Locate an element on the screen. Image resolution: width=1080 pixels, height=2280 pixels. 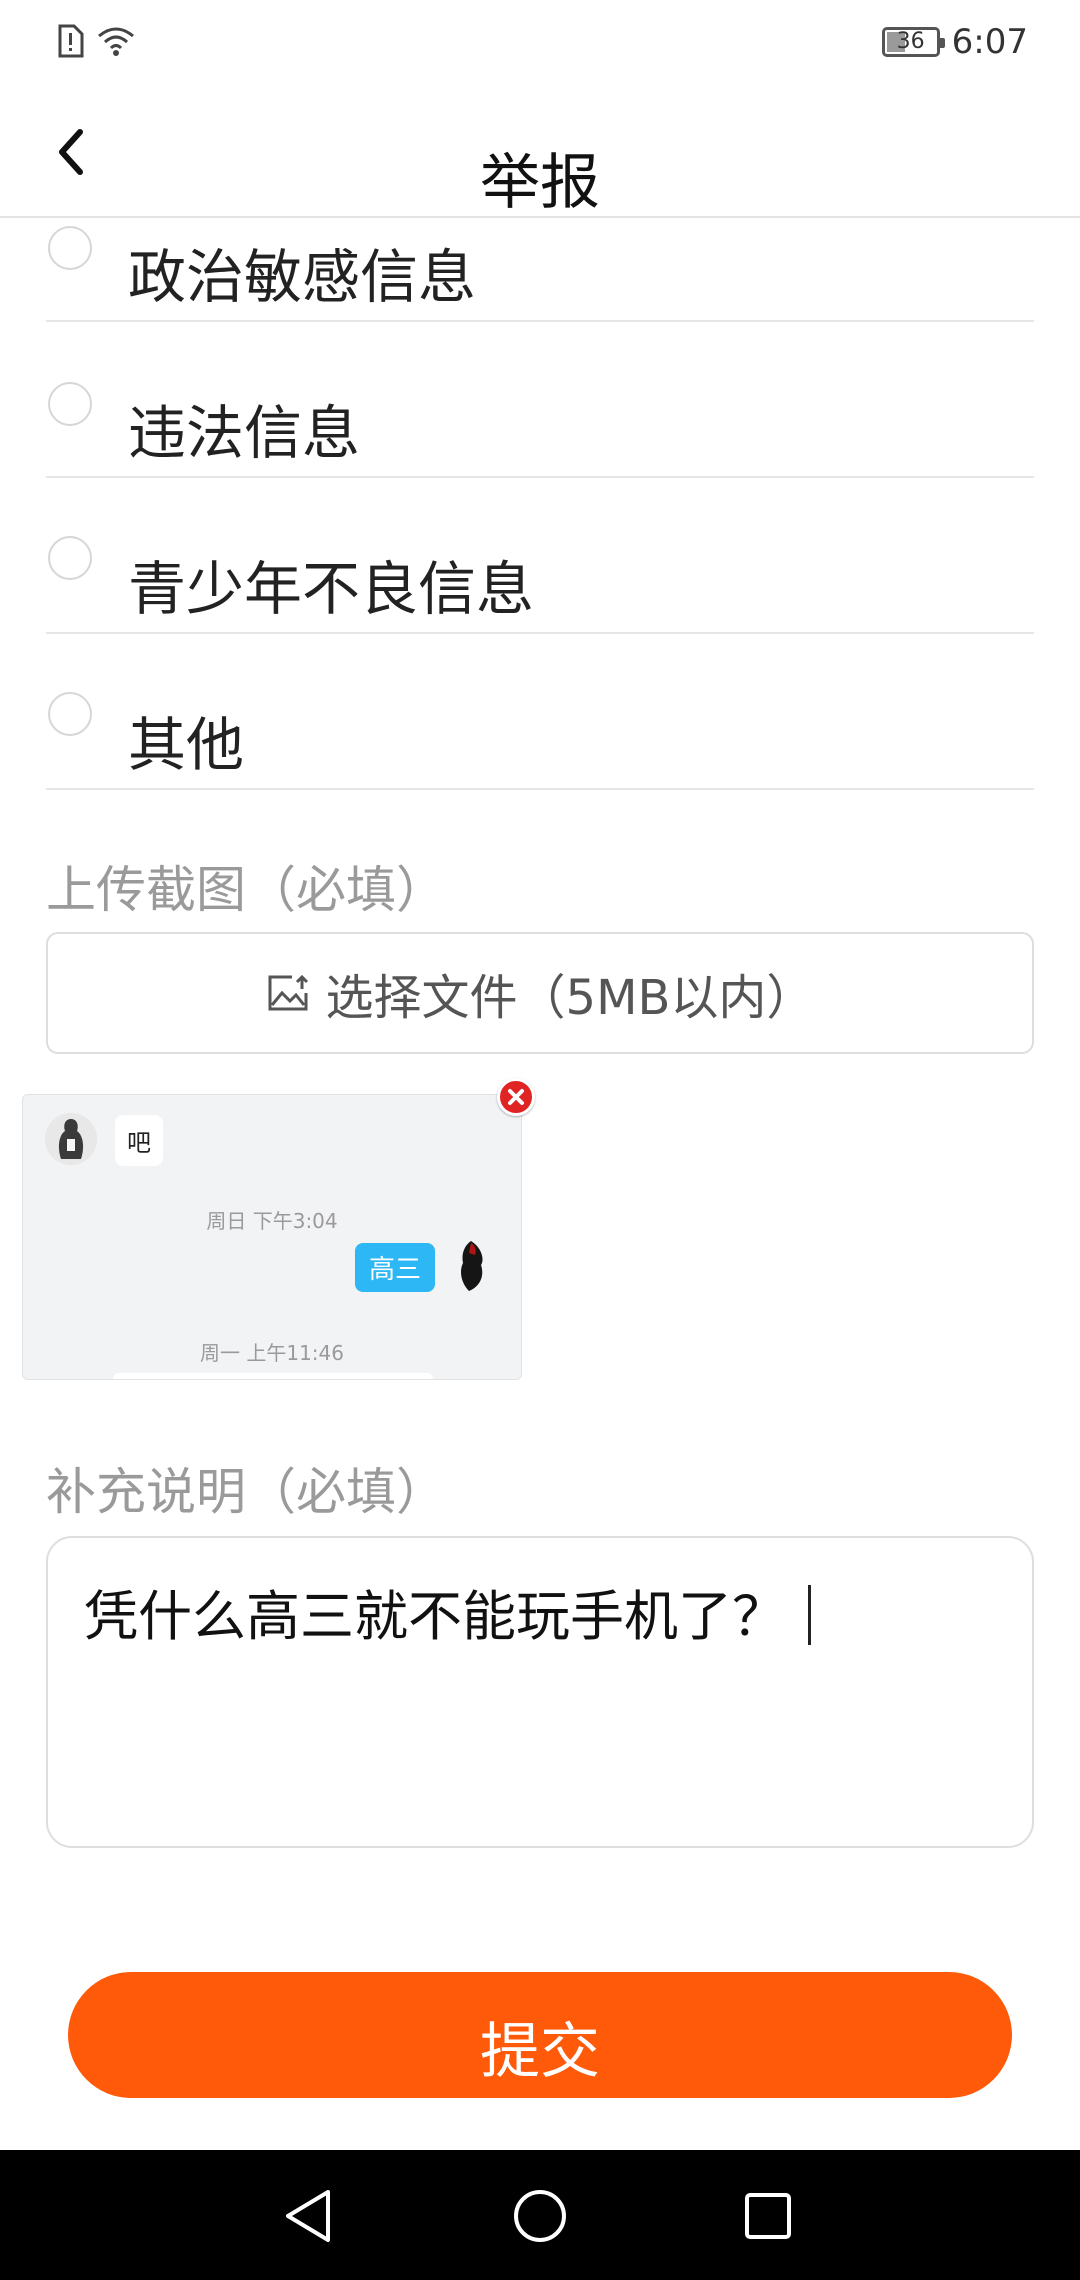
clock: 6:07 is located at coordinates (989, 42).